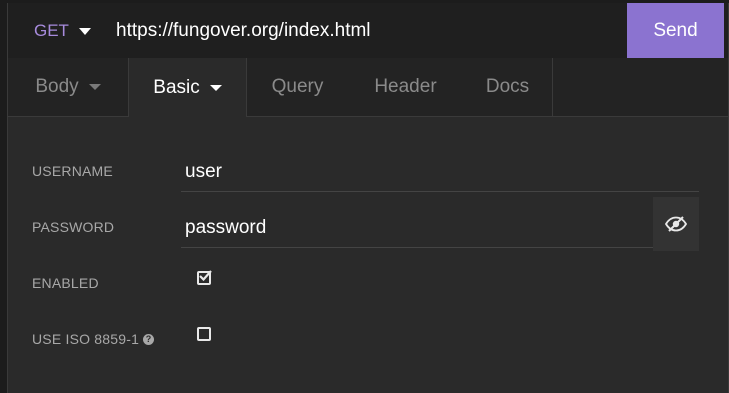 This screenshot has width=729, height=393. I want to click on tab-query: Query, so click(297, 87).